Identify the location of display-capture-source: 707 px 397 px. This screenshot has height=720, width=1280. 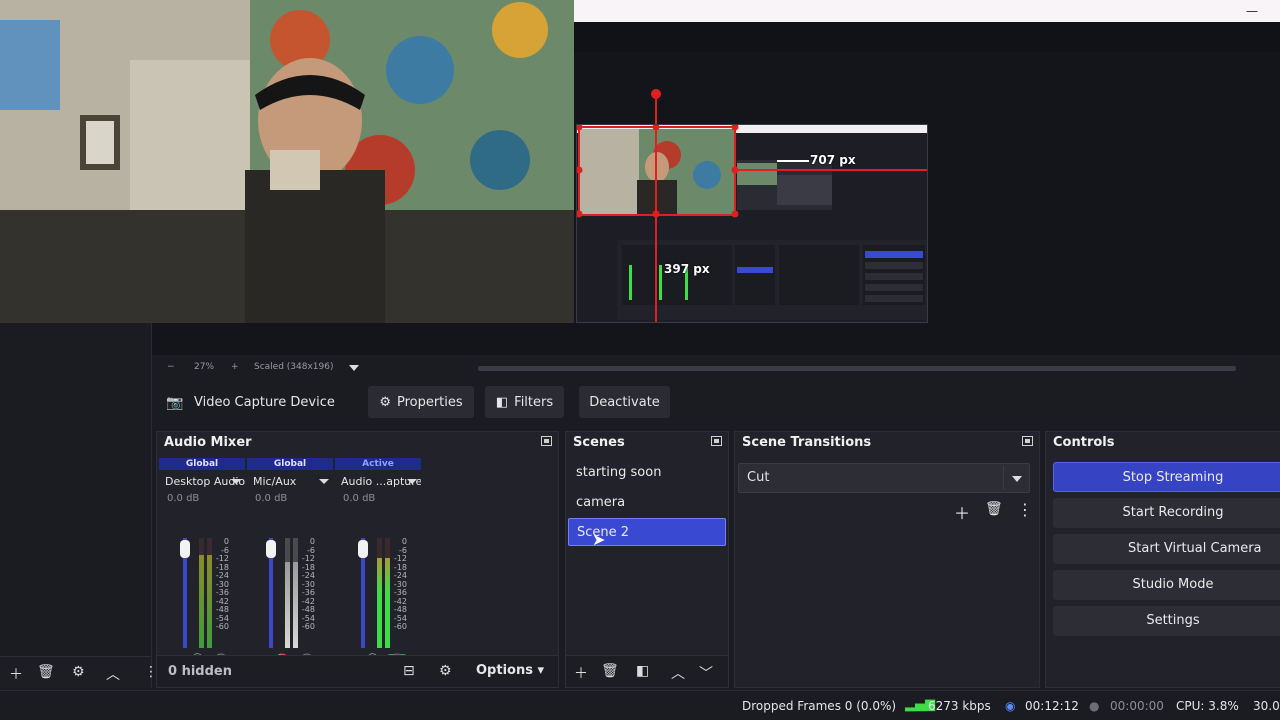
(752, 223).